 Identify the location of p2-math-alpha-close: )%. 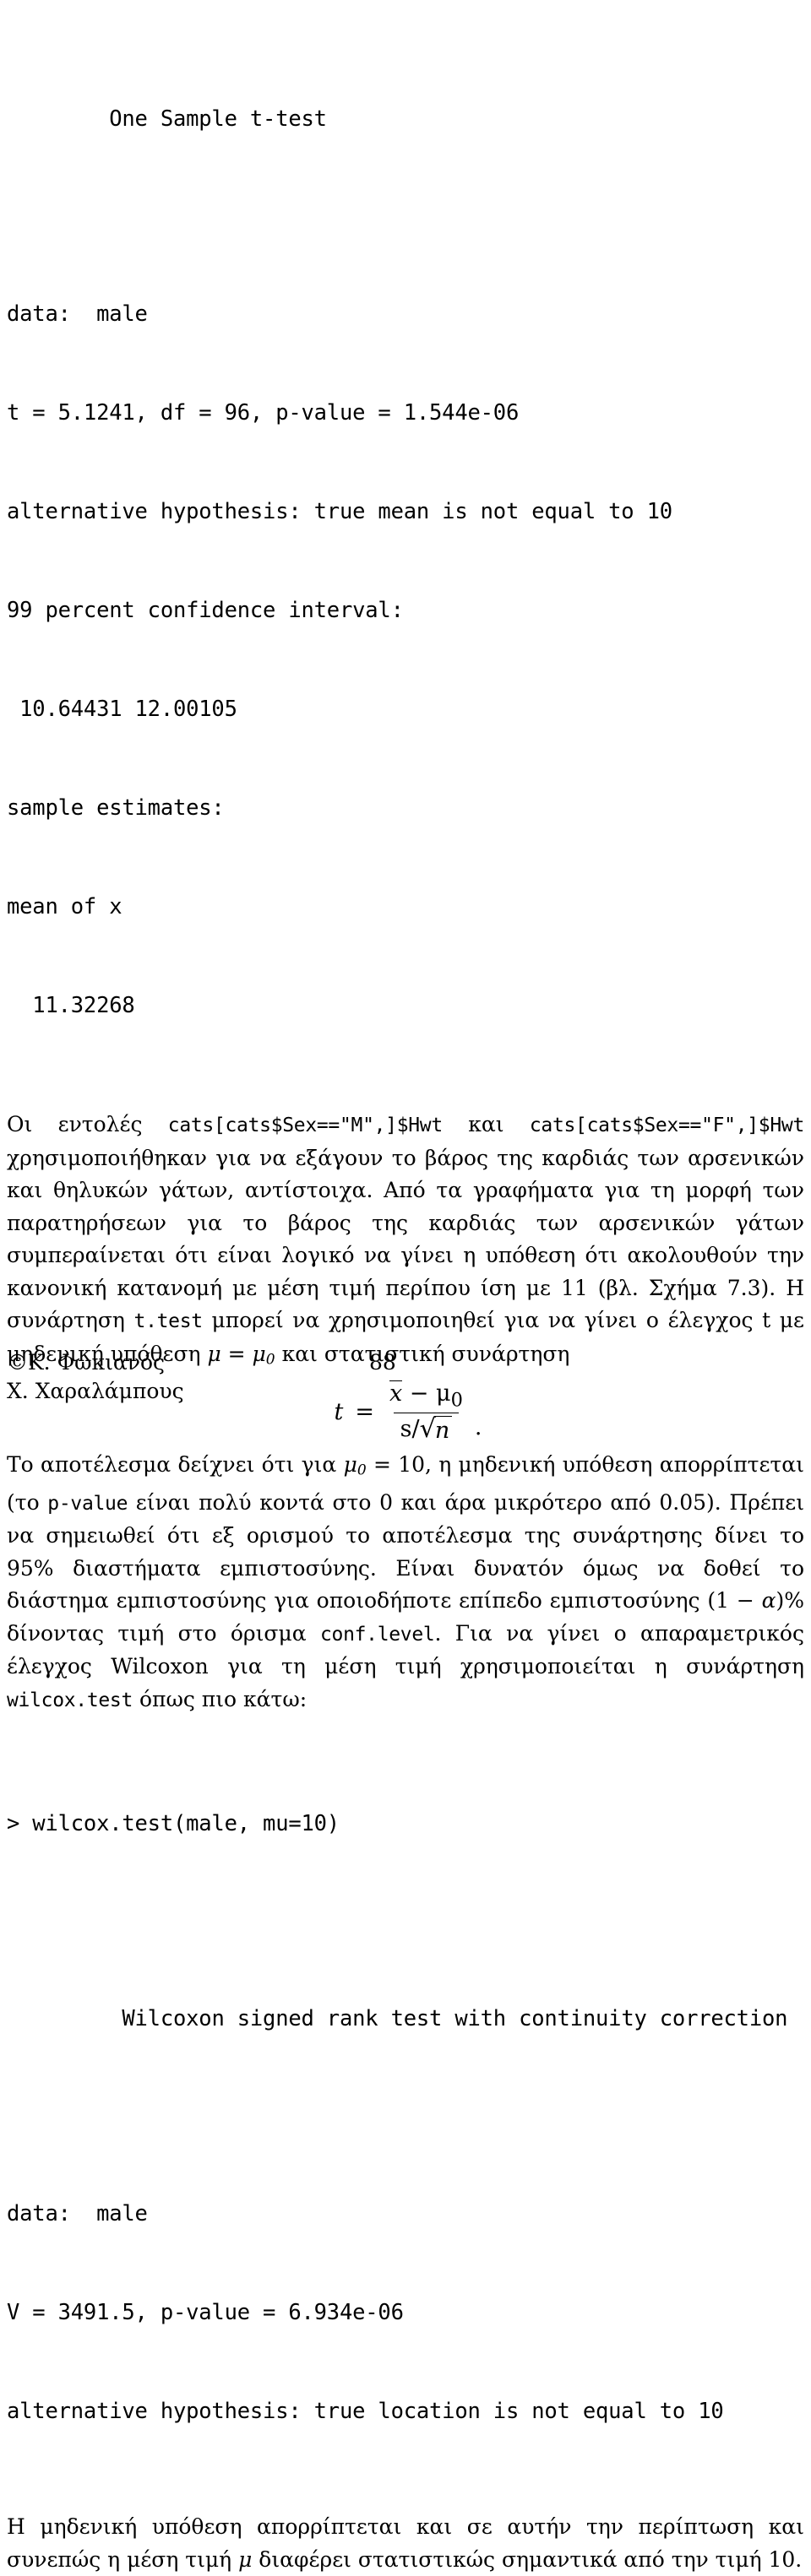
(790, 1600).